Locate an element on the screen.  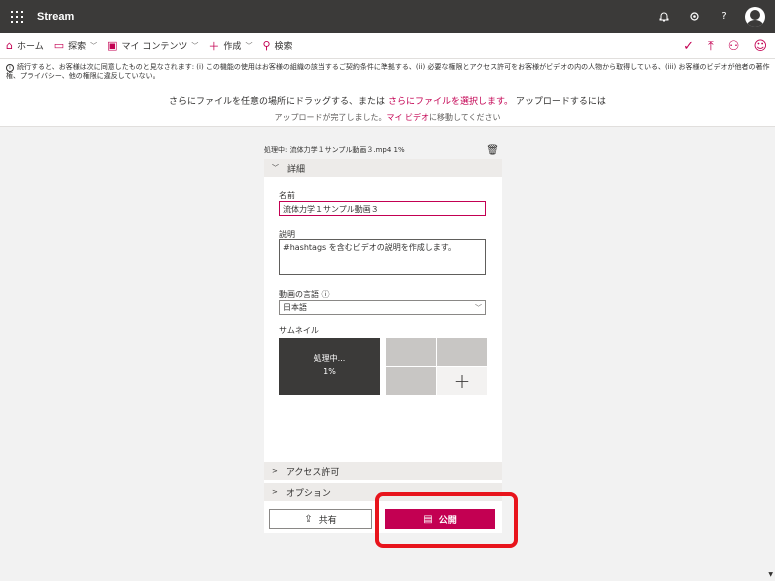
upload-panel-header: 処理中: 流体力学１サンプル動画３.mp4 1% 🗑 is located at coordinates (383, 150).